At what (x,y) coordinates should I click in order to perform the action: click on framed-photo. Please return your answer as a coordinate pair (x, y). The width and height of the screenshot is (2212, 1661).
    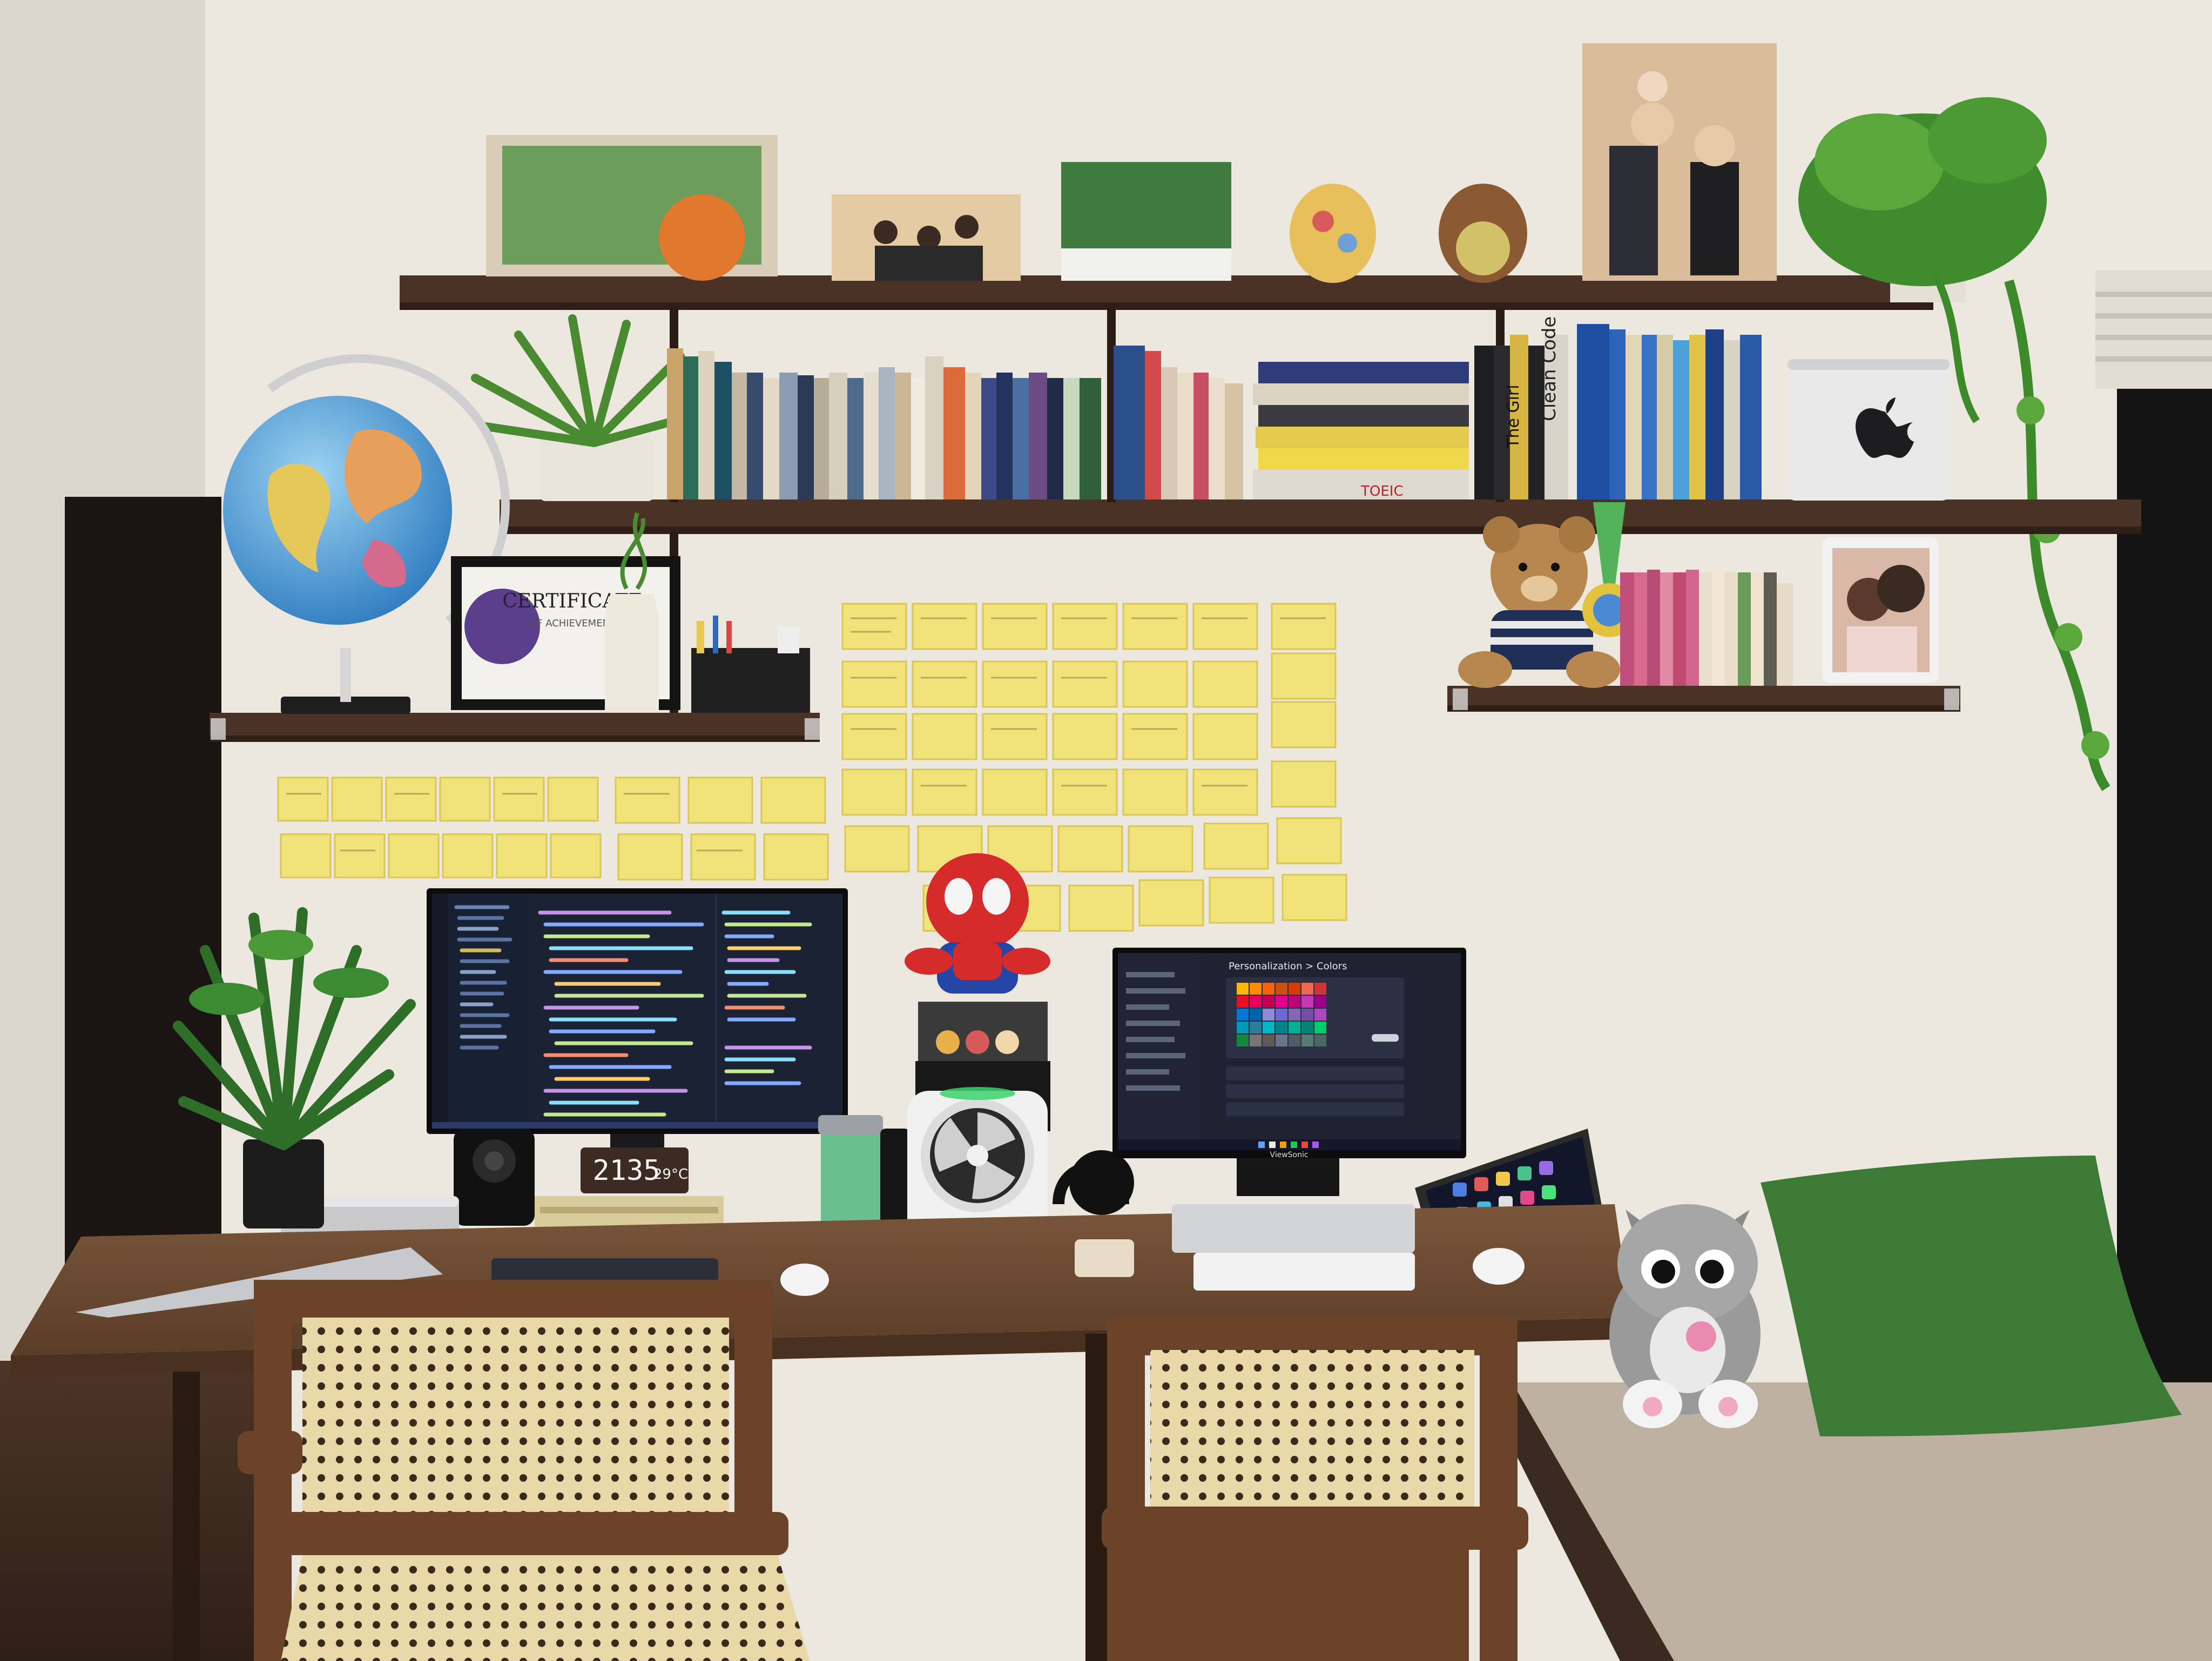
    Looking at the image, I should click on (1881, 610).